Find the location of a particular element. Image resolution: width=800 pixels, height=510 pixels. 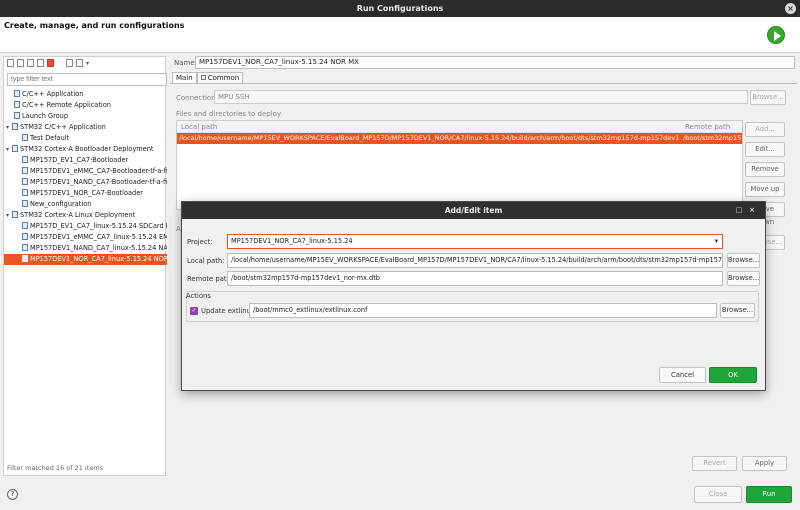

tree-item-selected: MP157DEV1_NOR_CA7_linux-5.15.24 NOR MX is located at coordinates (85, 259).